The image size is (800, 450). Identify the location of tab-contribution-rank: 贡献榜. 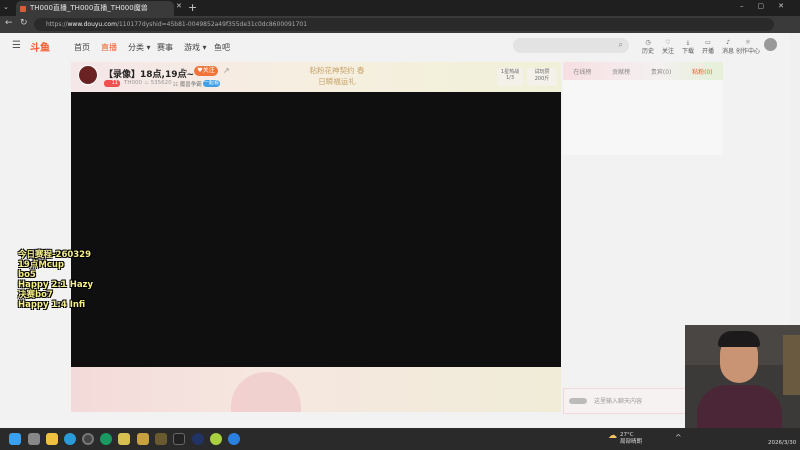
(621, 71).